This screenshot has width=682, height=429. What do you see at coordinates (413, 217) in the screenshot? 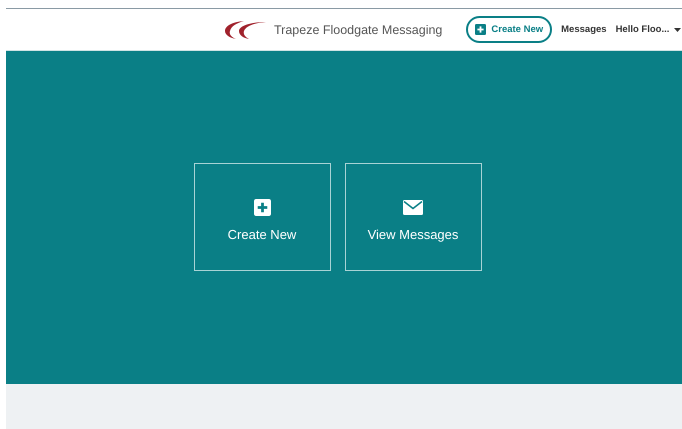
I see `tile-button: View Messages` at bounding box center [413, 217].